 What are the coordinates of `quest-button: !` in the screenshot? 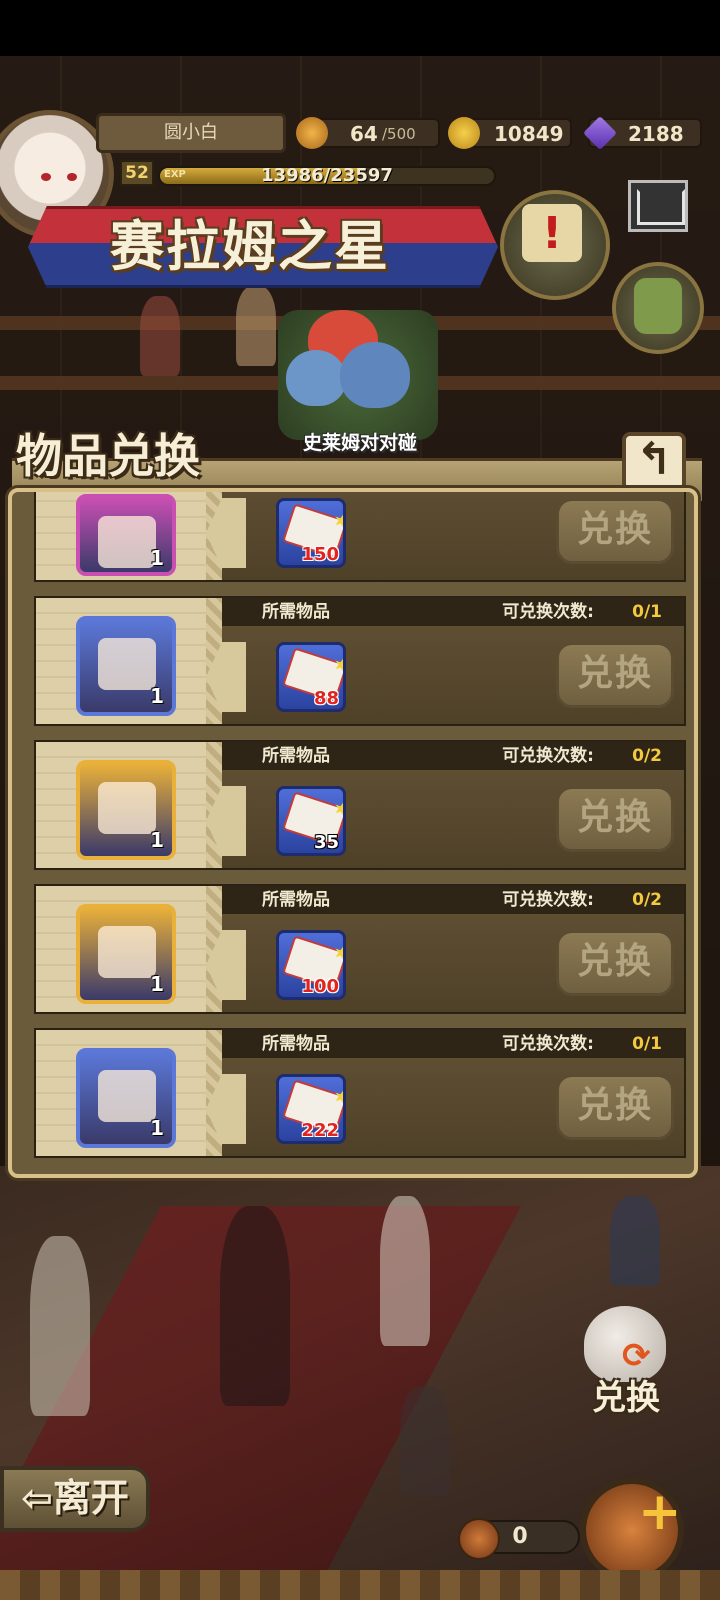 It's located at (555, 245).